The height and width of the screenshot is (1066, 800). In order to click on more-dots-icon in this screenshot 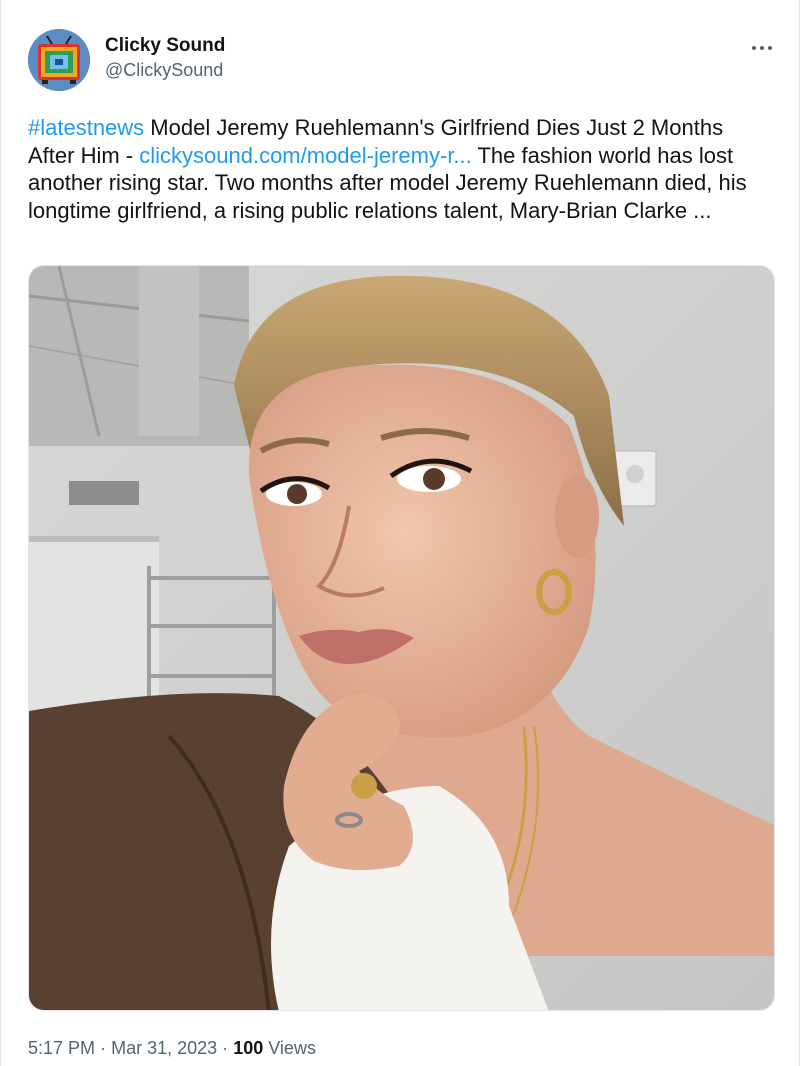, I will do `click(762, 48)`.